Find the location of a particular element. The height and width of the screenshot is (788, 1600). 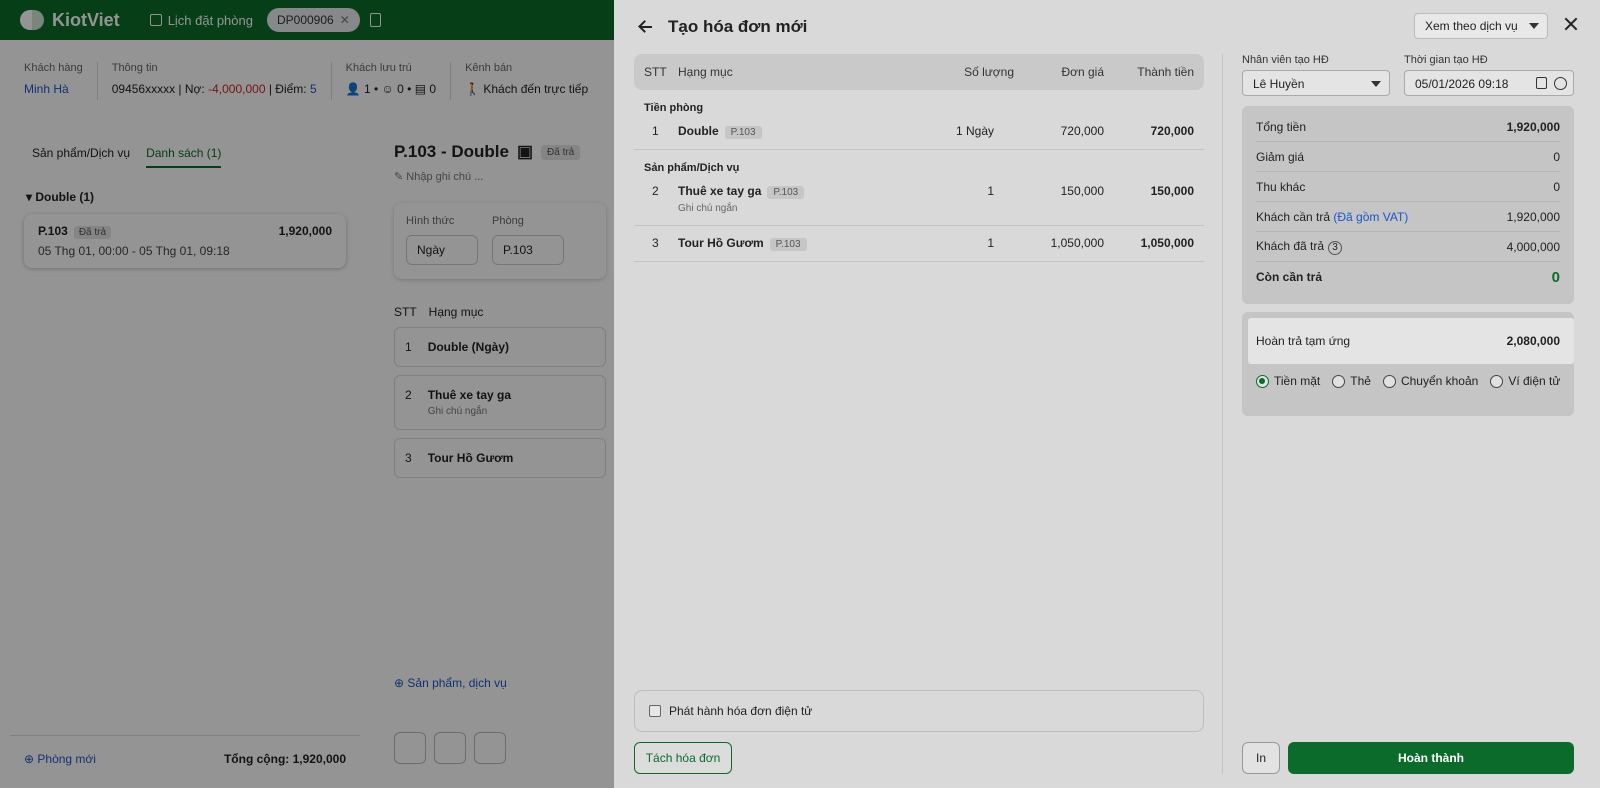

vat-note: (Đã gồm VAT) is located at coordinates (1371, 216).